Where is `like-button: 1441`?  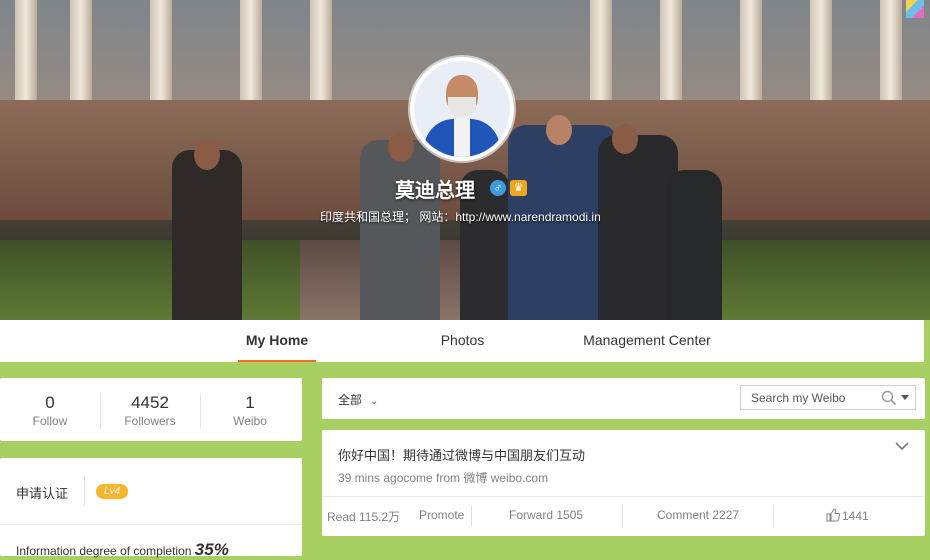 like-button: 1441 is located at coordinates (847, 515).